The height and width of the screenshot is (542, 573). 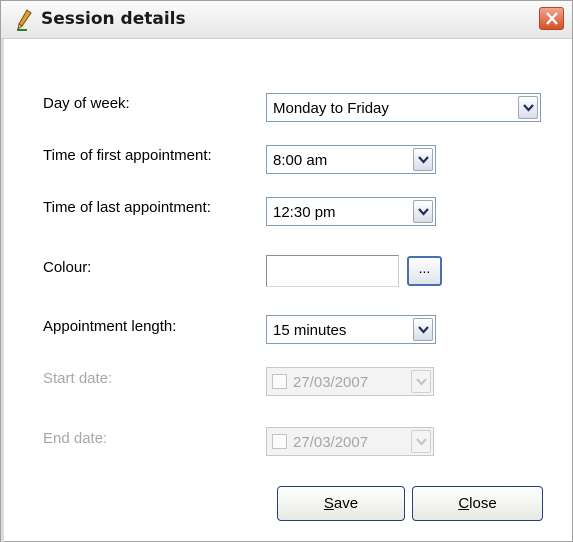 I want to click on colour-label: Colour:, so click(x=67, y=267).